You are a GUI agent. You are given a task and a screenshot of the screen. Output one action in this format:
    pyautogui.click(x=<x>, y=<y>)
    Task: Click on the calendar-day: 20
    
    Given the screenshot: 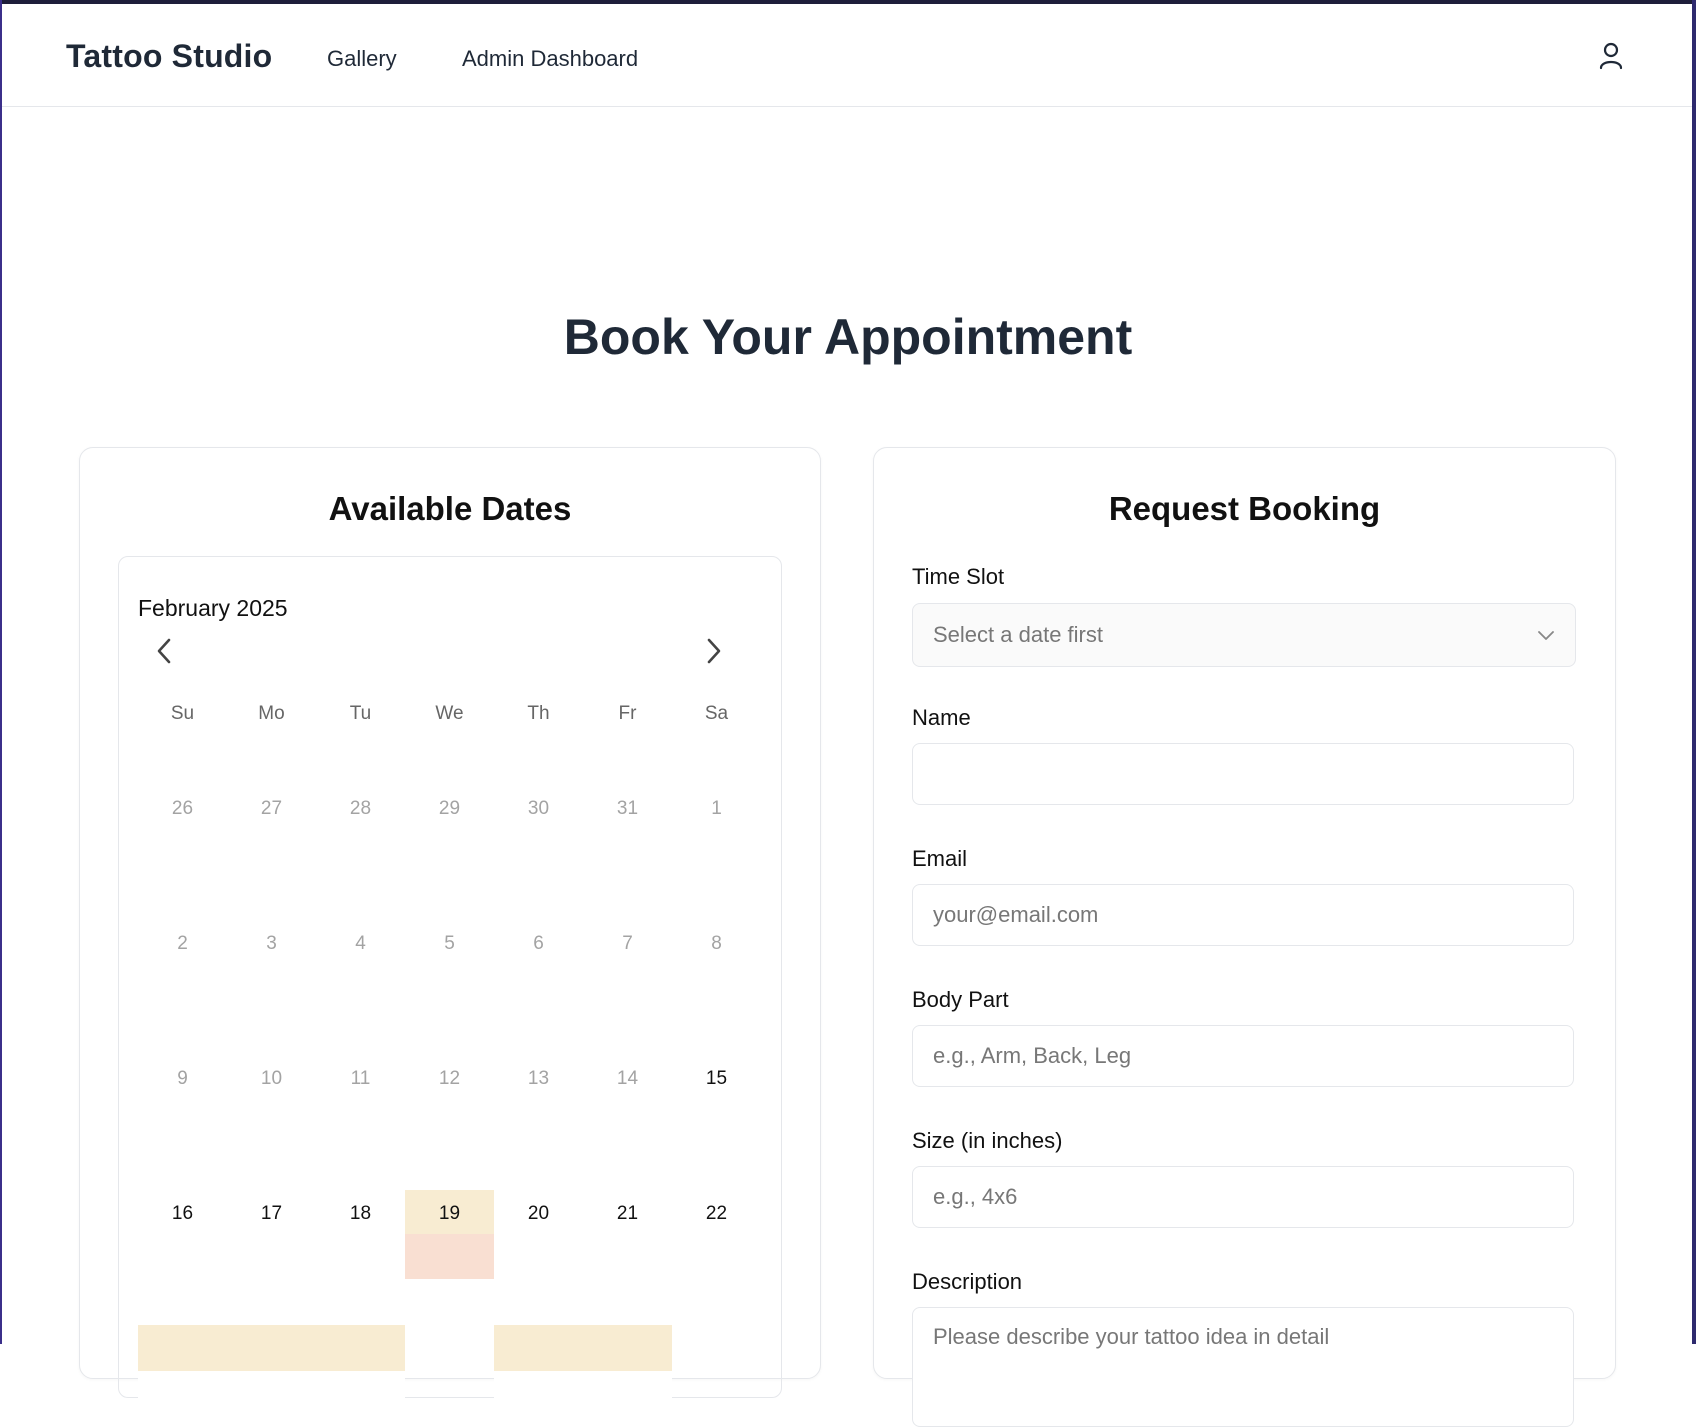 What is the action you would take?
    pyautogui.click(x=538, y=1211)
    